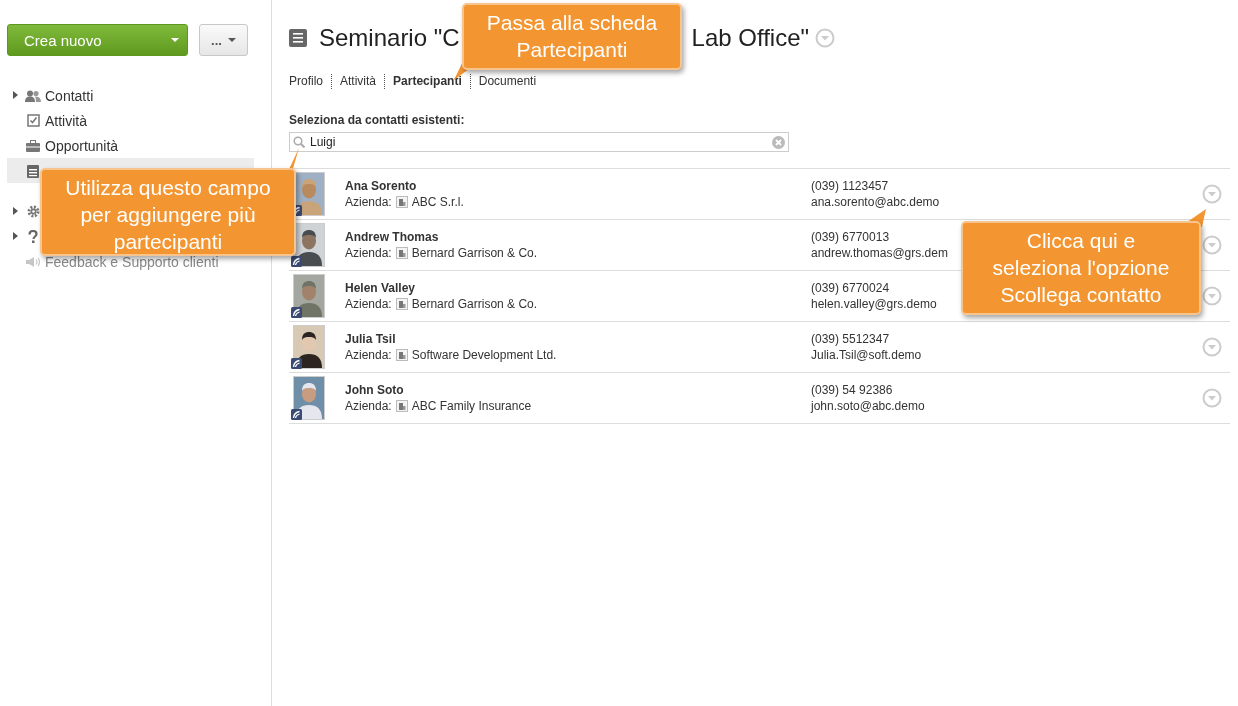  What do you see at coordinates (578, 186) in the screenshot?
I see `contact-name: Ana Sorento` at bounding box center [578, 186].